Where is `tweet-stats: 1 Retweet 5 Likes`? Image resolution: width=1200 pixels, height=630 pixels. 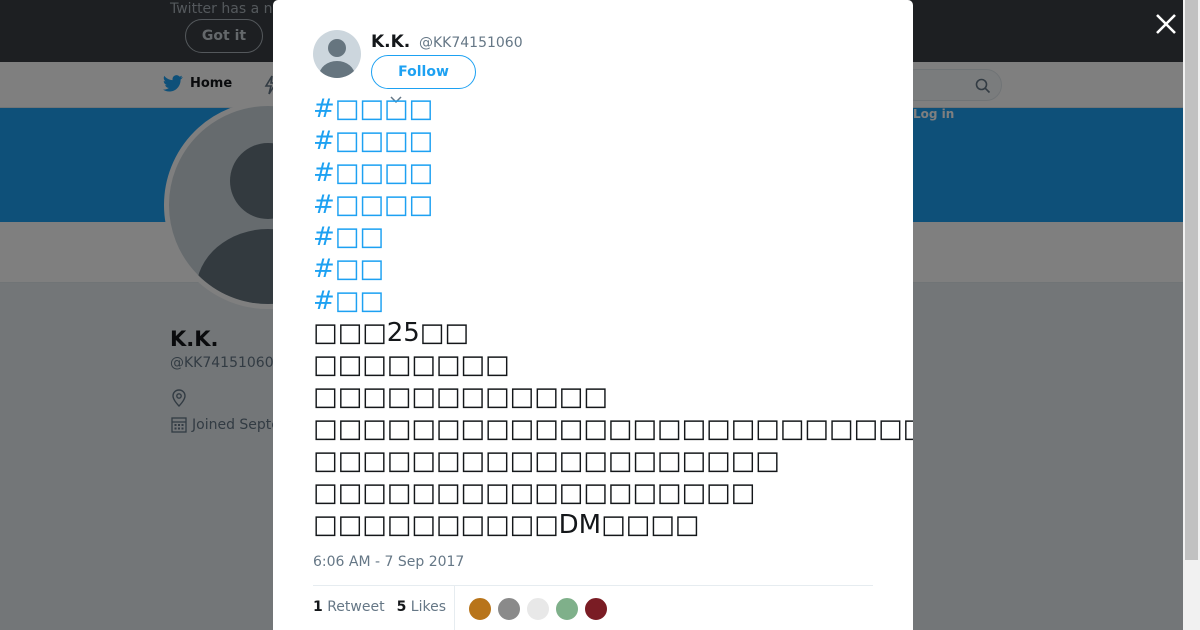
tweet-stats: 1 Retweet 5 Likes is located at coordinates (379, 607).